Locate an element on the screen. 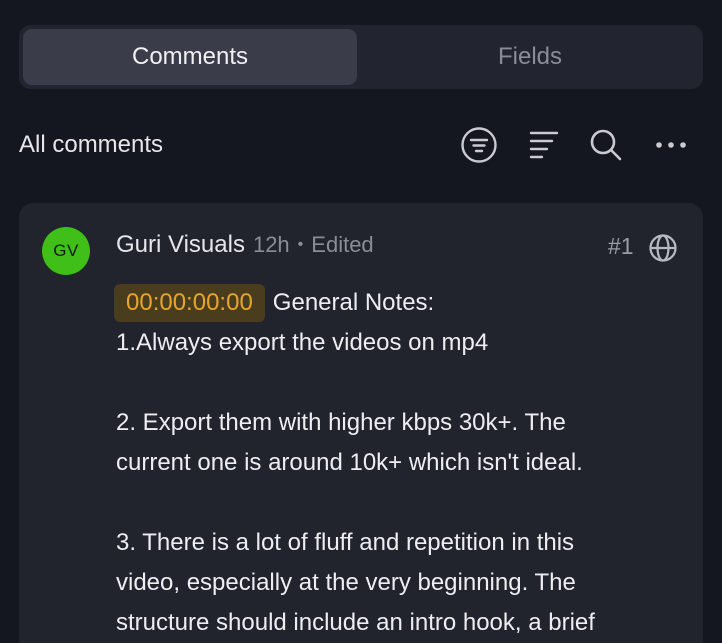  tab-comments: Comments is located at coordinates (190, 57).